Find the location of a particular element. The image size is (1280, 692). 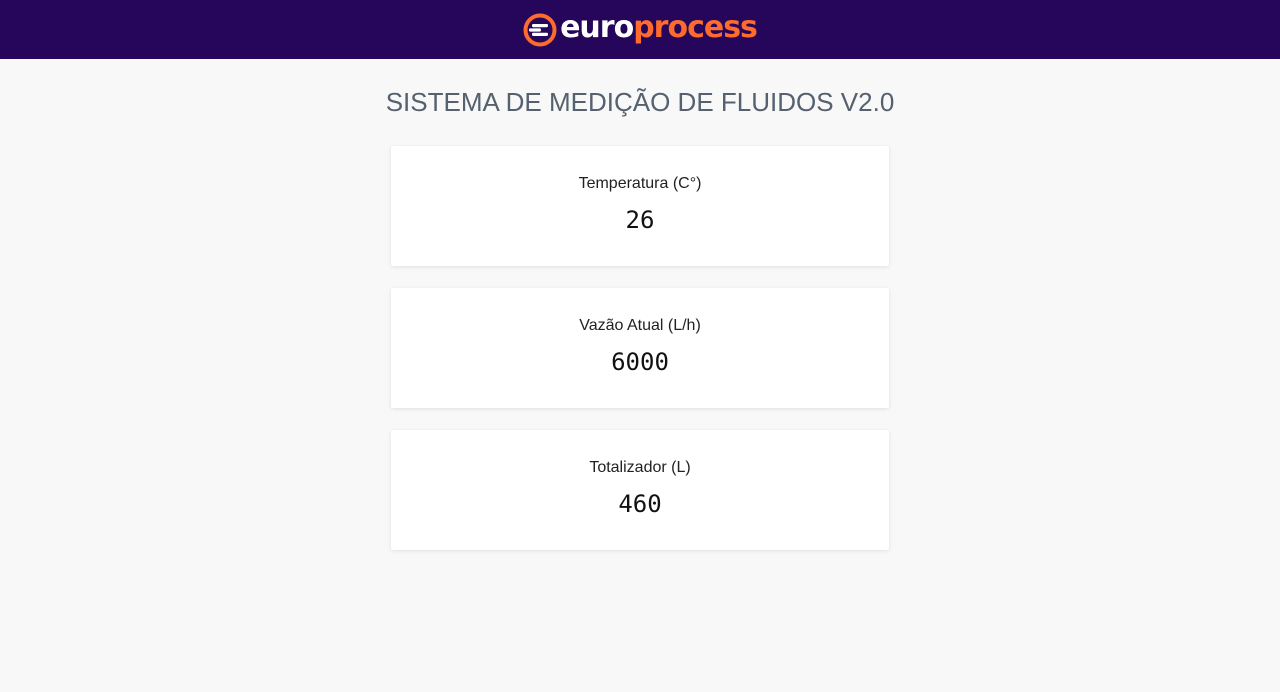

temperature-card: Temperatura (C°) 26 is located at coordinates (640, 206).